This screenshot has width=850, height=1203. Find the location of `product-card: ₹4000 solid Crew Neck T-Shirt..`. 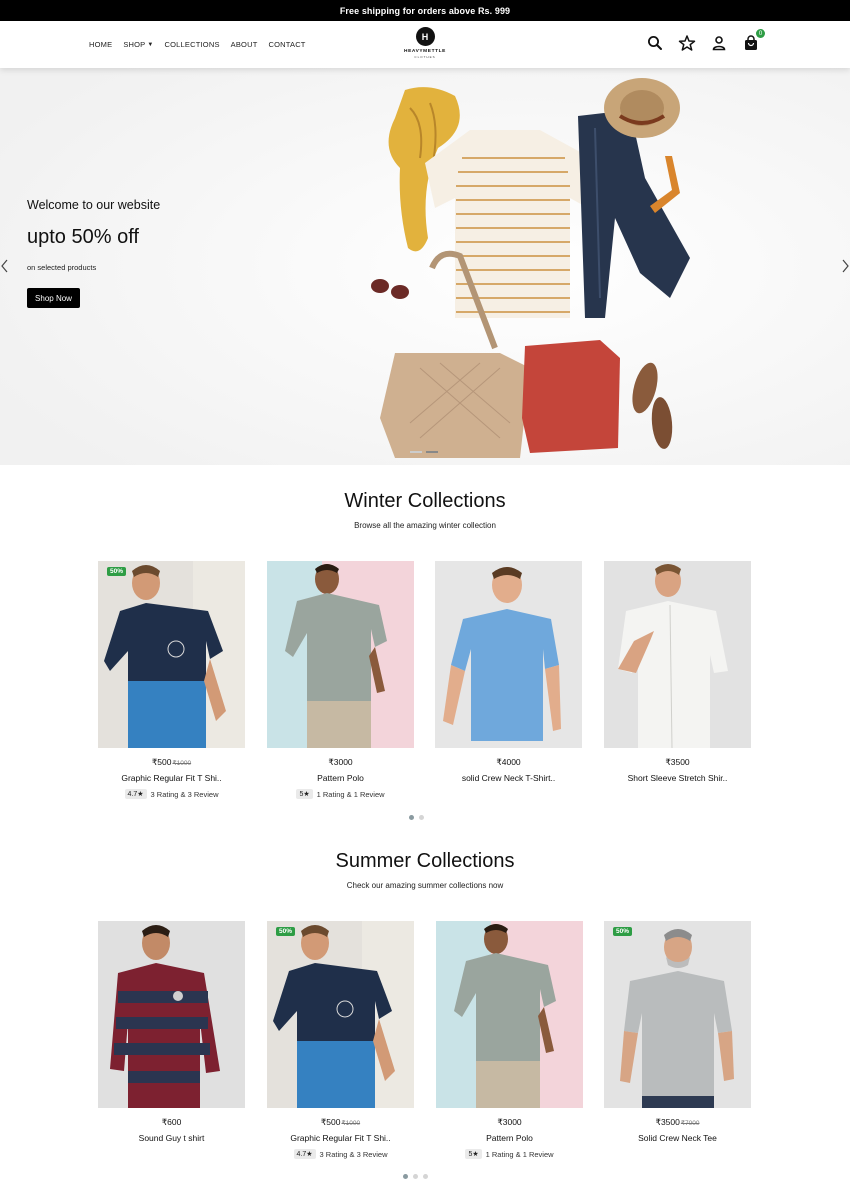

product-card: ₹4000 solid Crew Neck T-Shirt.. is located at coordinates (508, 672).